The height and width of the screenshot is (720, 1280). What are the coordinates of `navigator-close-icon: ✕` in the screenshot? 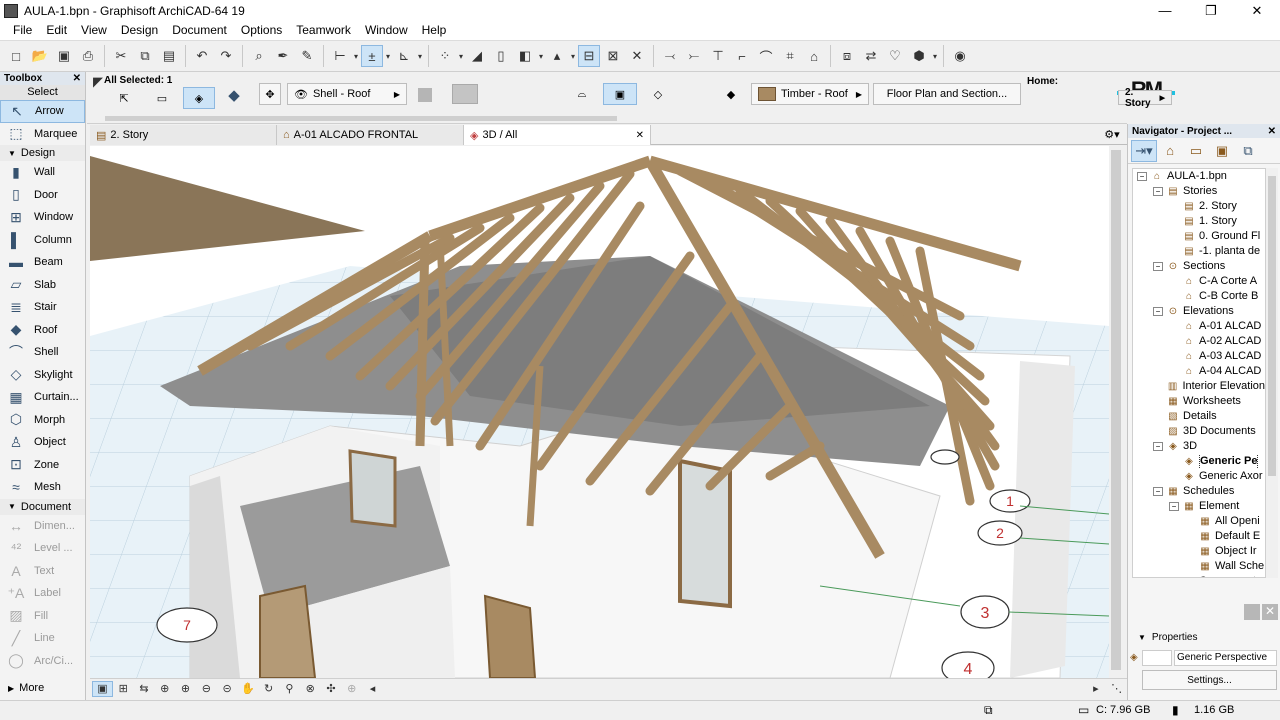 It's located at (1272, 131).